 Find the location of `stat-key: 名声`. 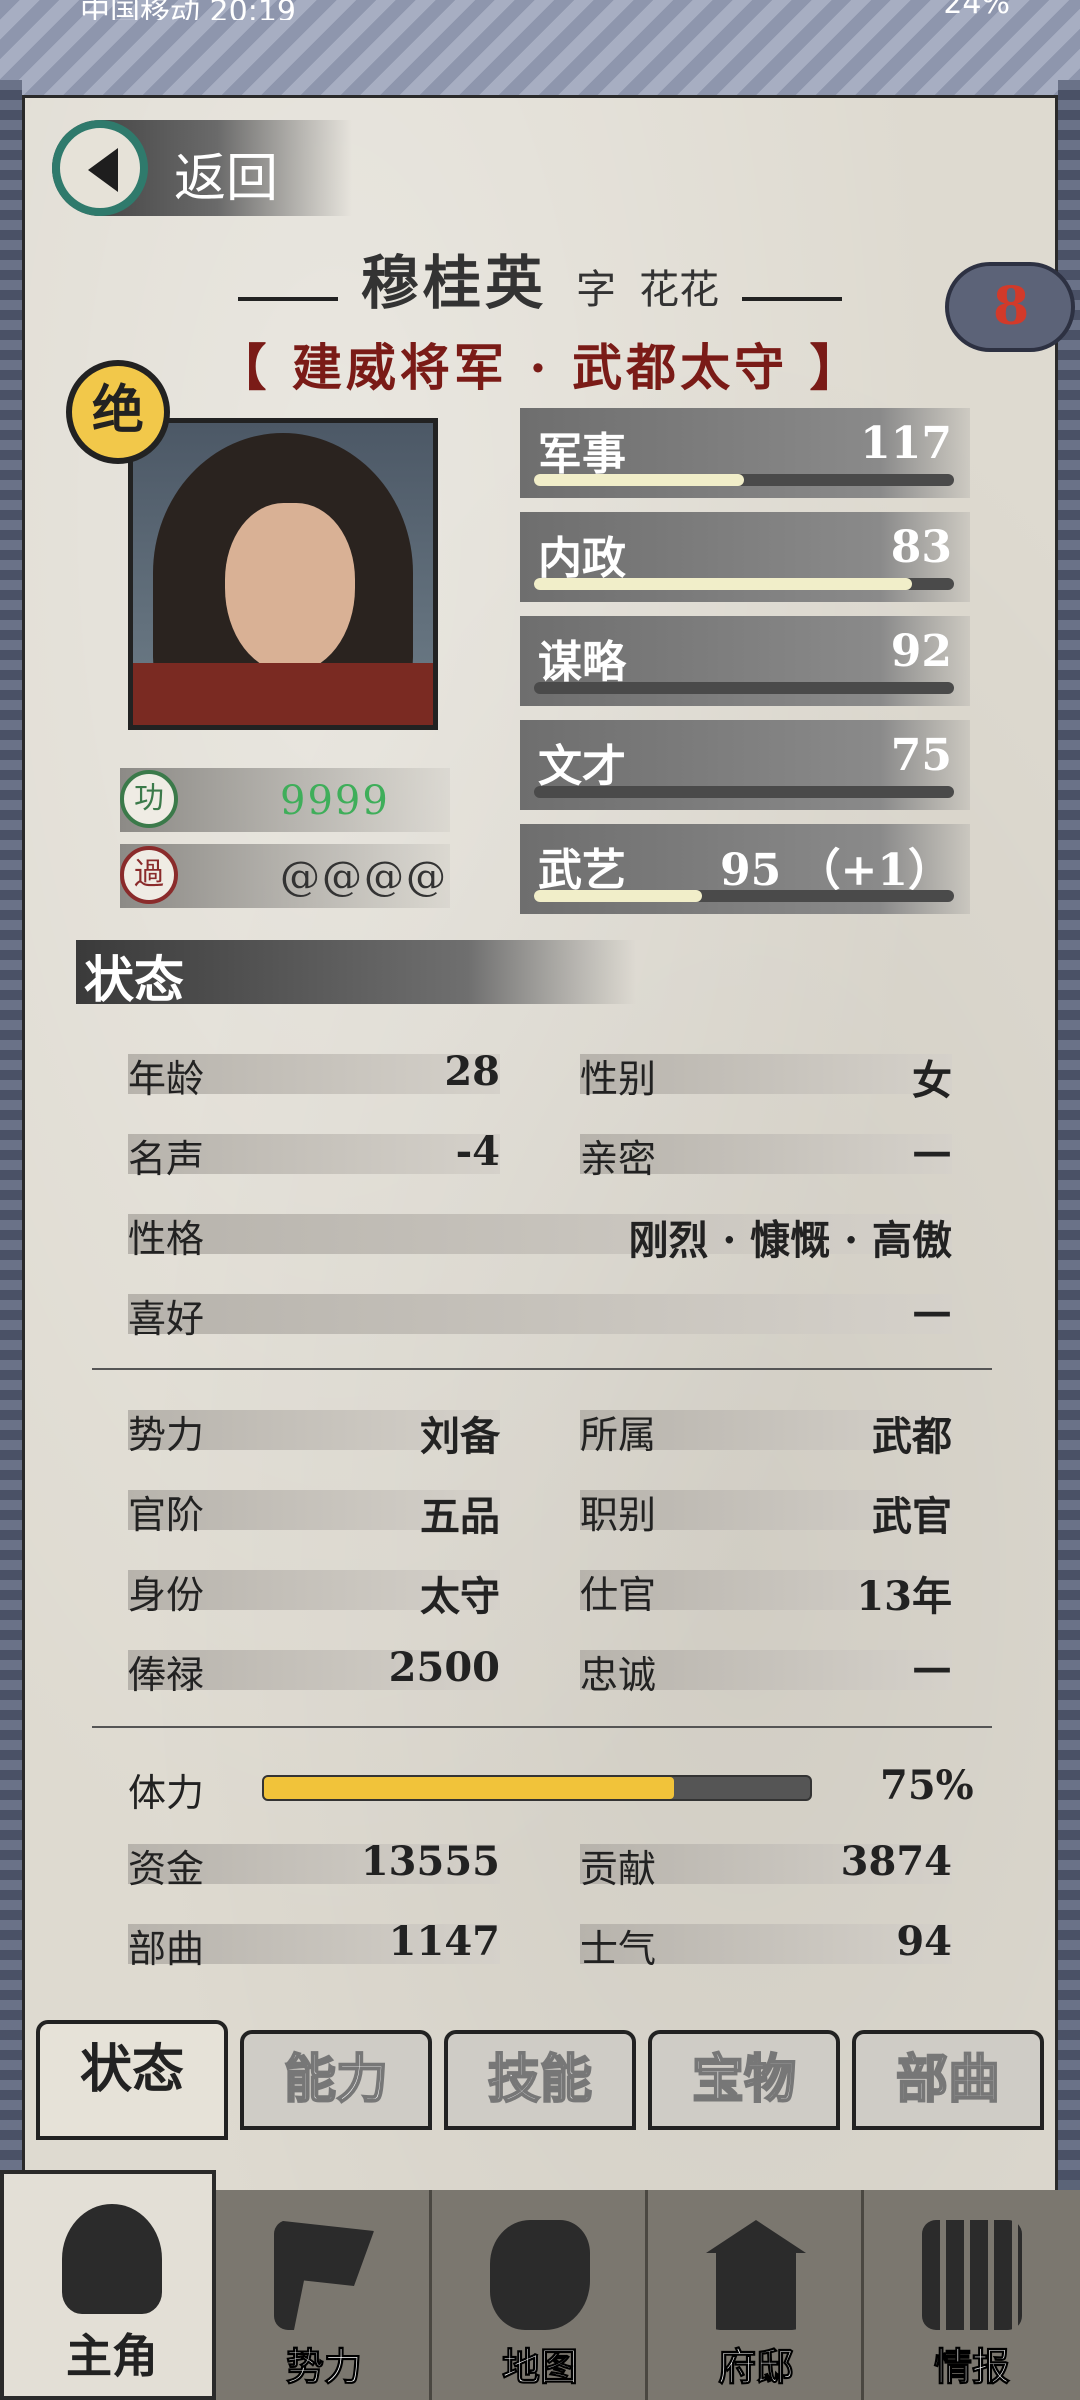

stat-key: 名声 is located at coordinates (166, 1159).